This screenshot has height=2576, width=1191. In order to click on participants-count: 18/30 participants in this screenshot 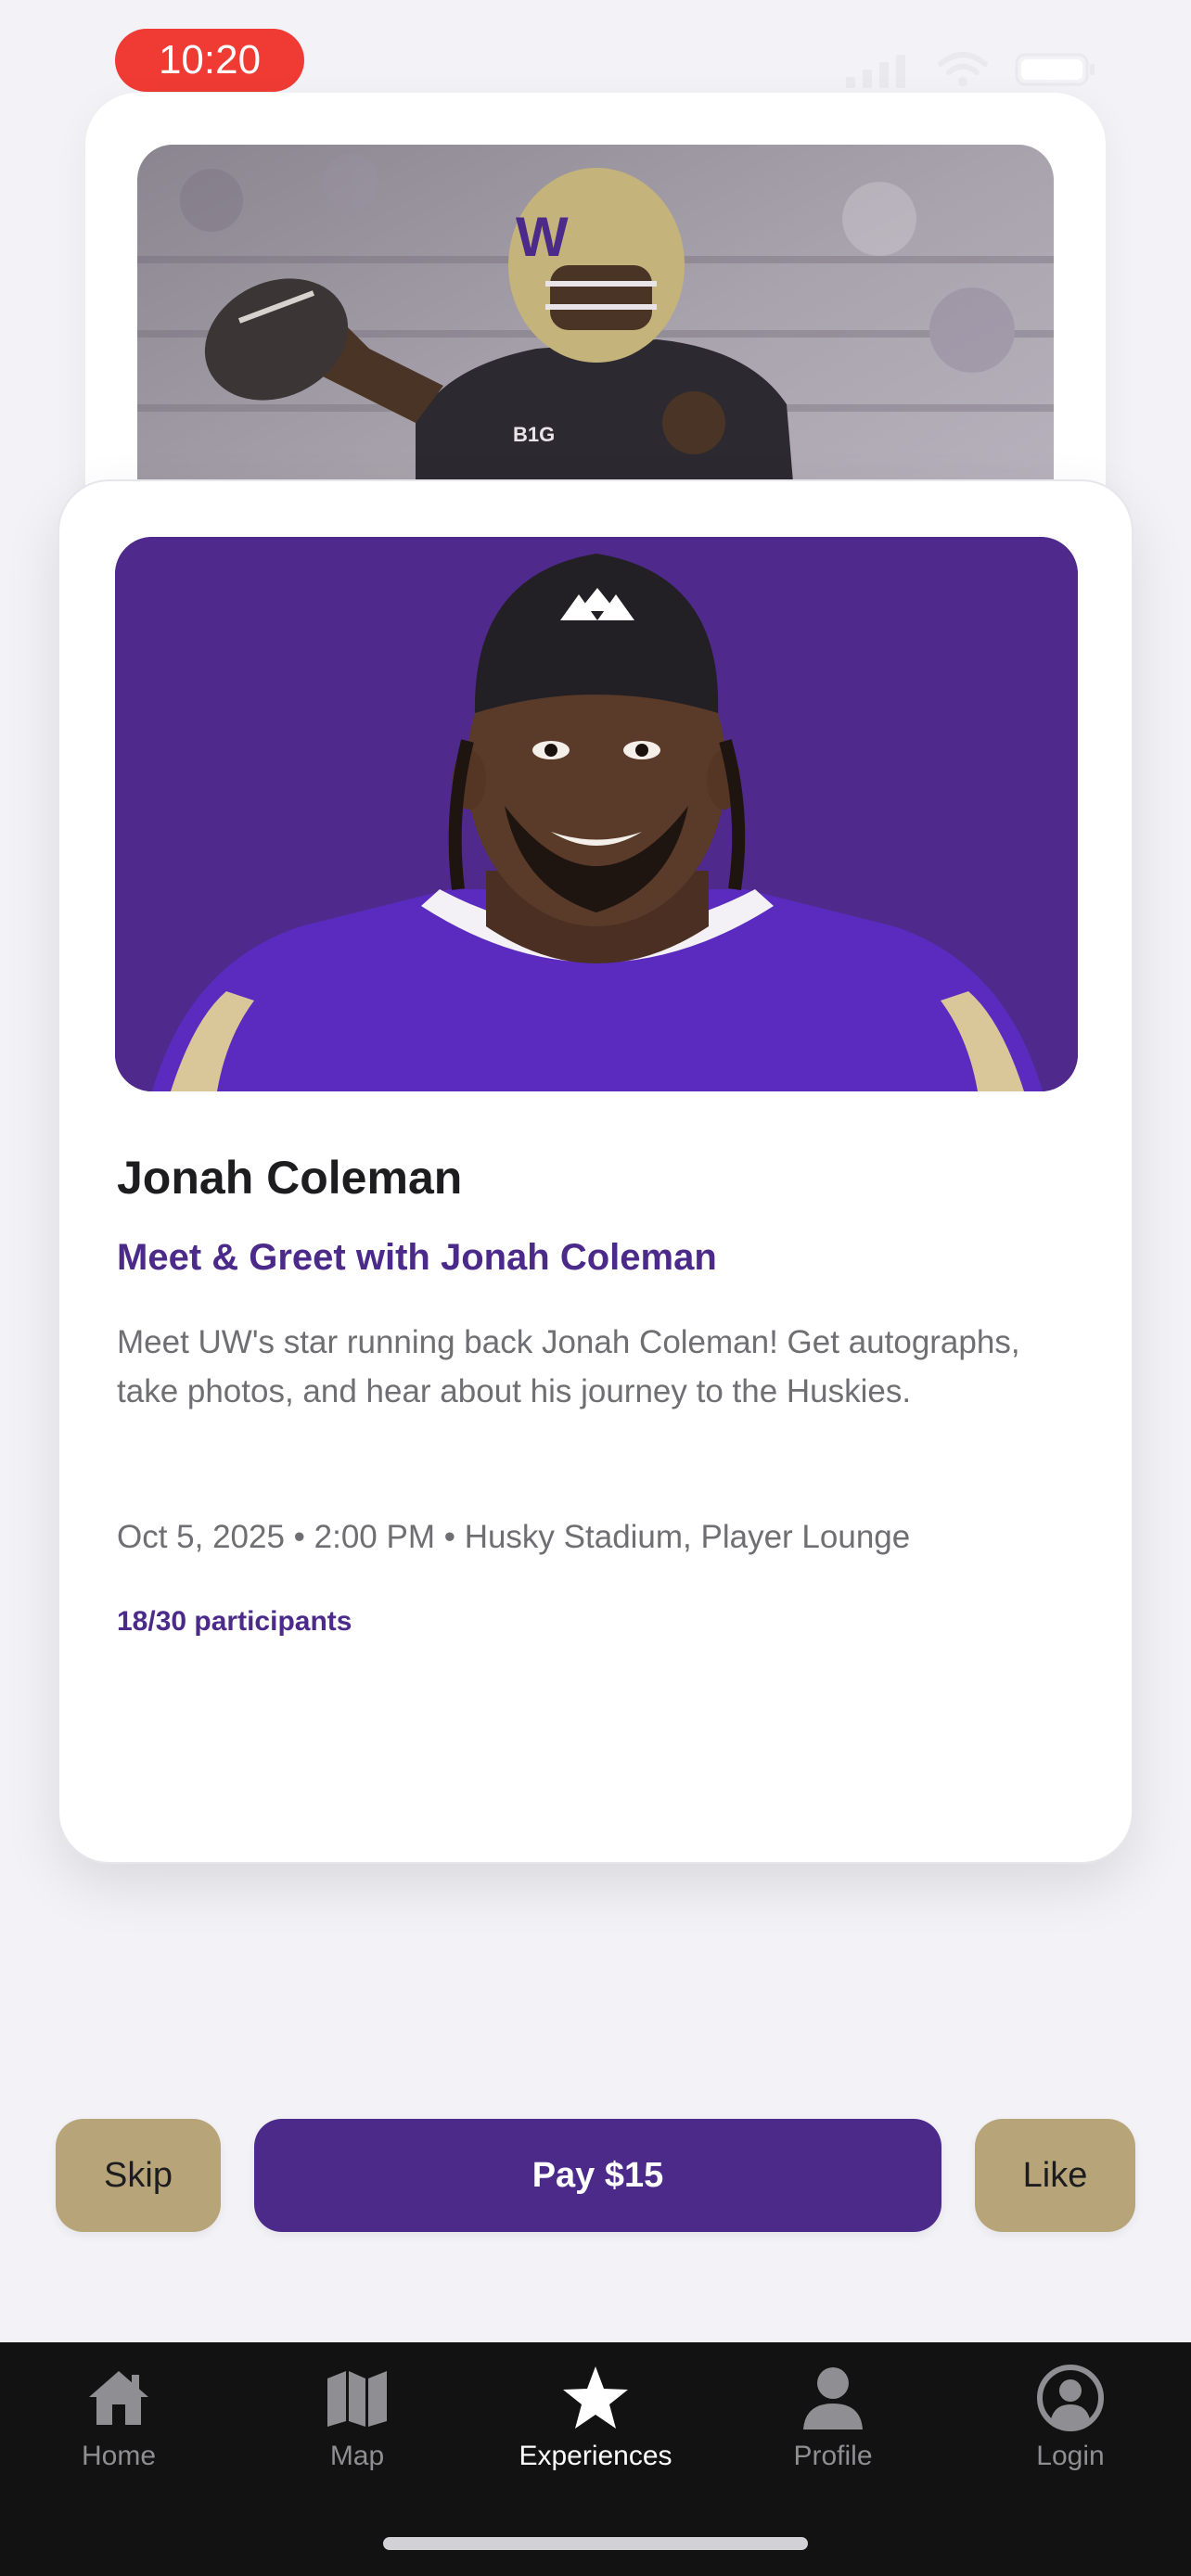, I will do `click(235, 1621)`.